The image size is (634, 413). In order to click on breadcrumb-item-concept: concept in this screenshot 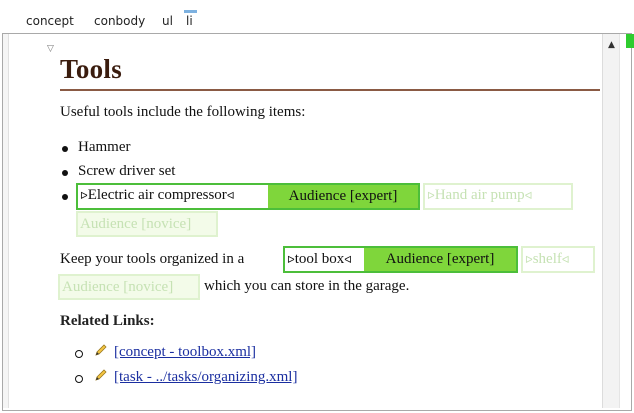, I will do `click(50, 21)`.